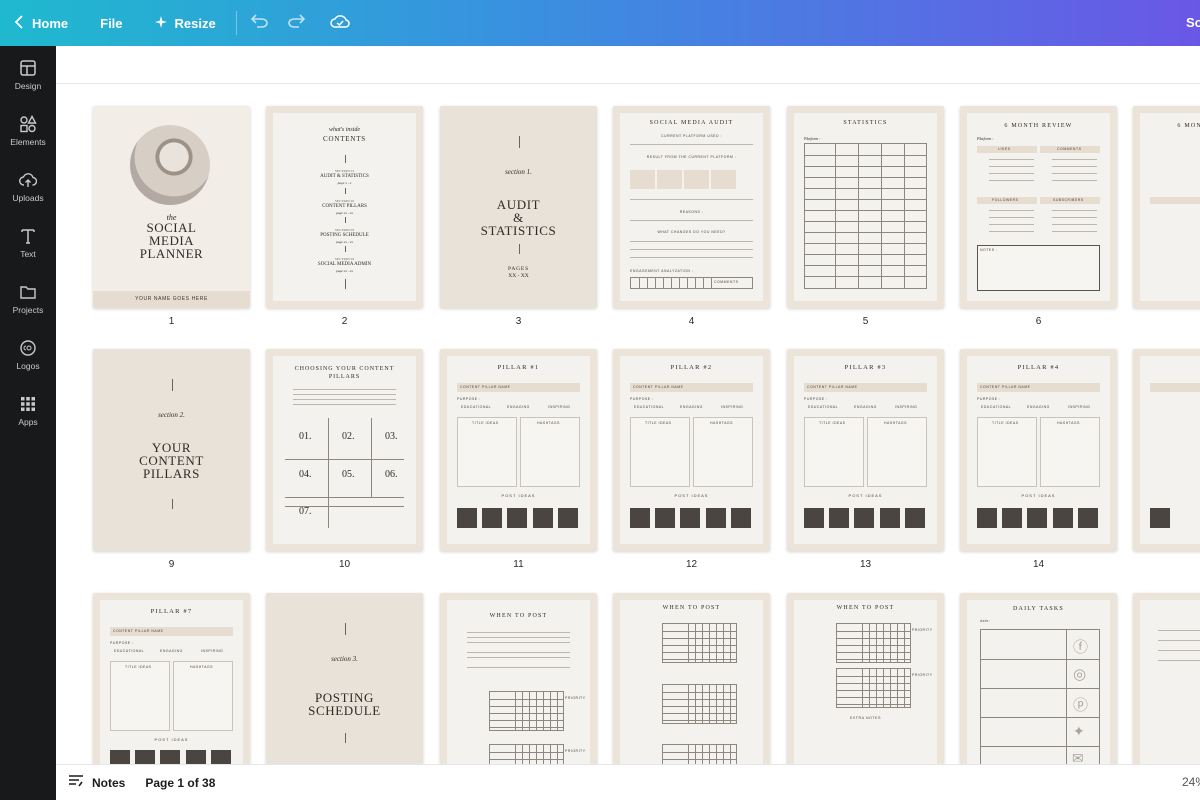 This screenshot has width=1200, height=800. I want to click on sidebar-item-elements: Elements, so click(28, 140).